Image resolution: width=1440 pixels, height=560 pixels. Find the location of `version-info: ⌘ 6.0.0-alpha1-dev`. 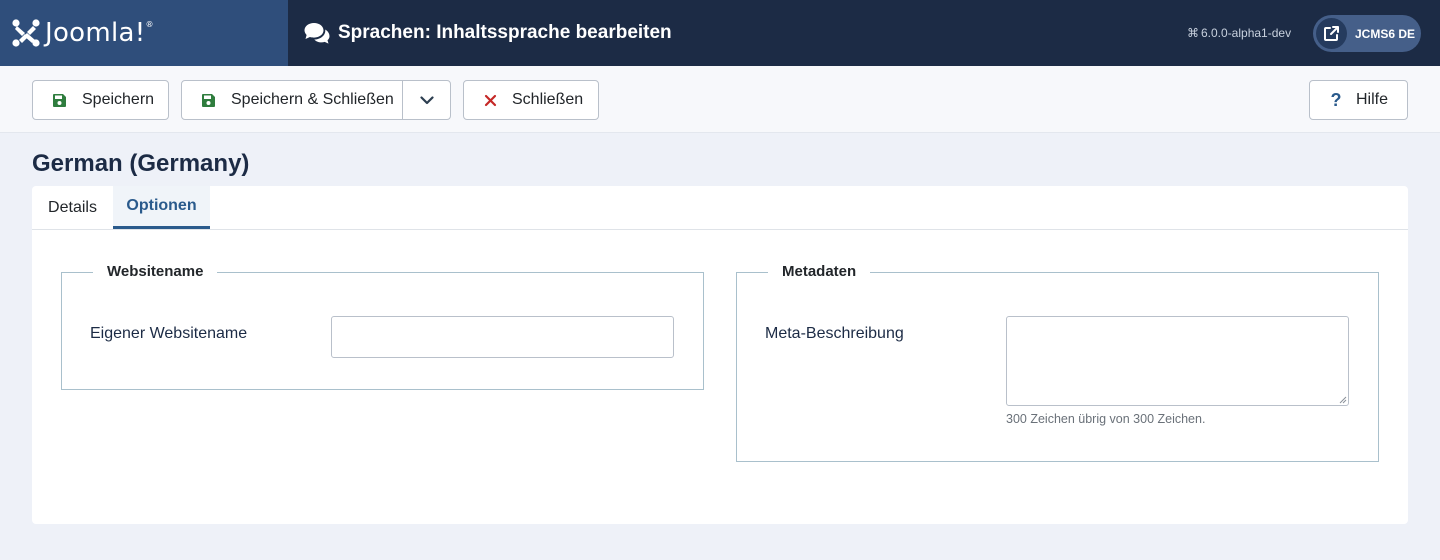

version-info: ⌘ 6.0.0-alpha1-dev is located at coordinates (1239, 33).